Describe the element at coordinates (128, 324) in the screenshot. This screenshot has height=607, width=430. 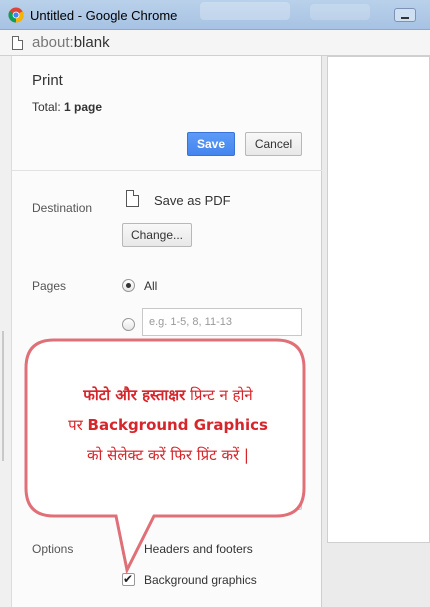
I see `pages-range-radio` at that location.